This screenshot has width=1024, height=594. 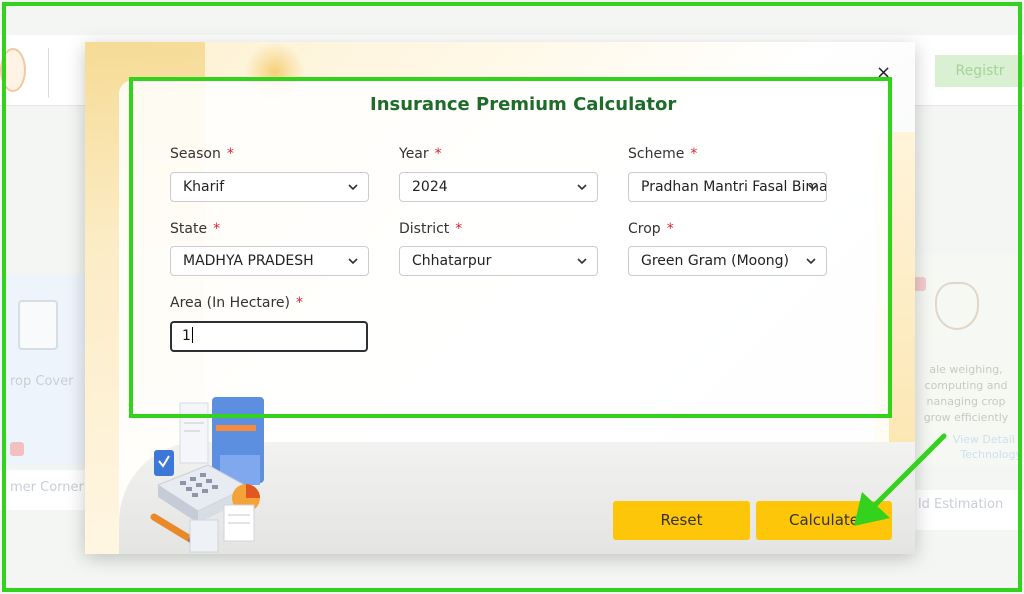 I want to click on text-caret, so click(x=192, y=335).